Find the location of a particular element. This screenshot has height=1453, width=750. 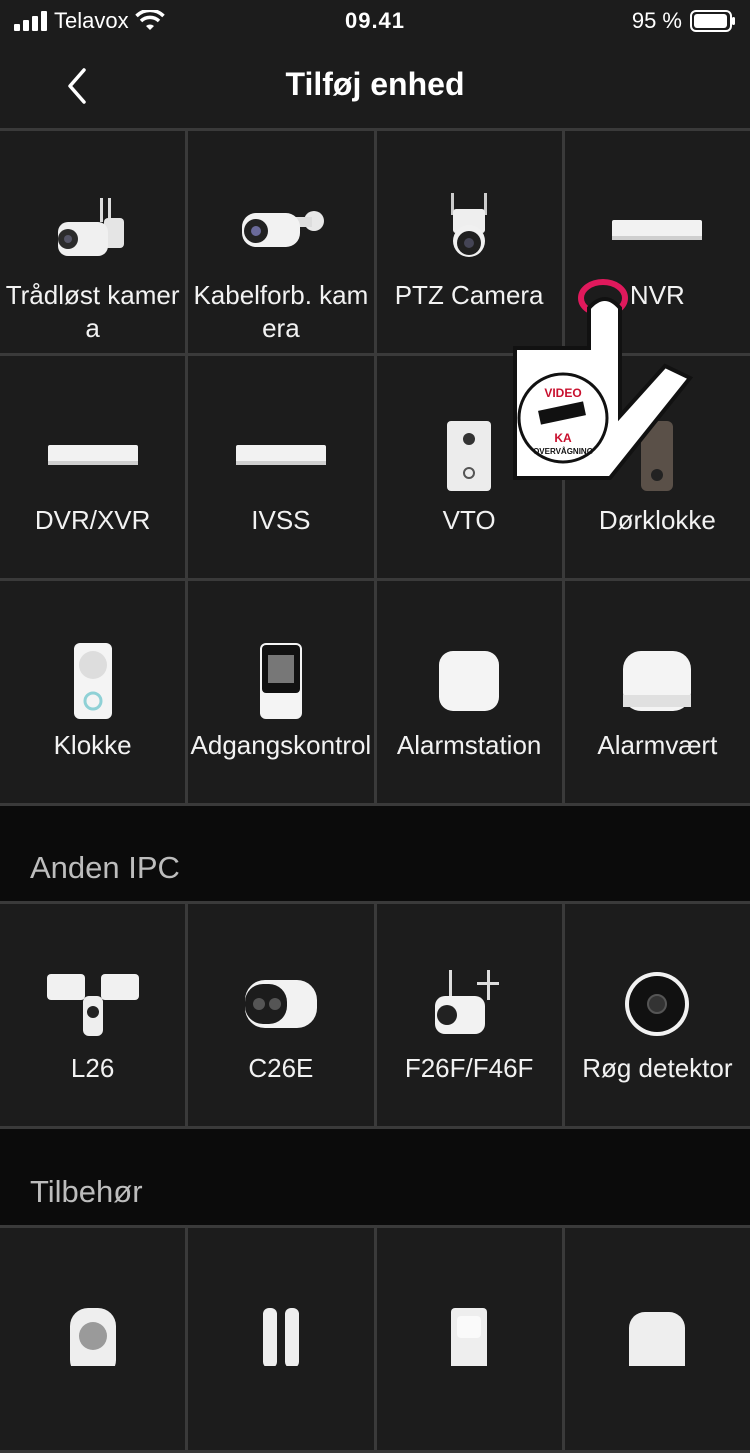

device-tile-chime: Klokke is located at coordinates (93, 692).